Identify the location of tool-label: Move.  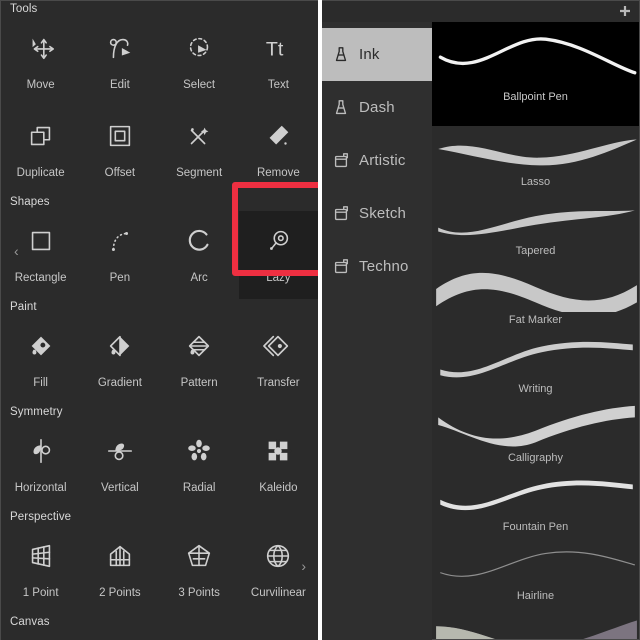
(40, 85).